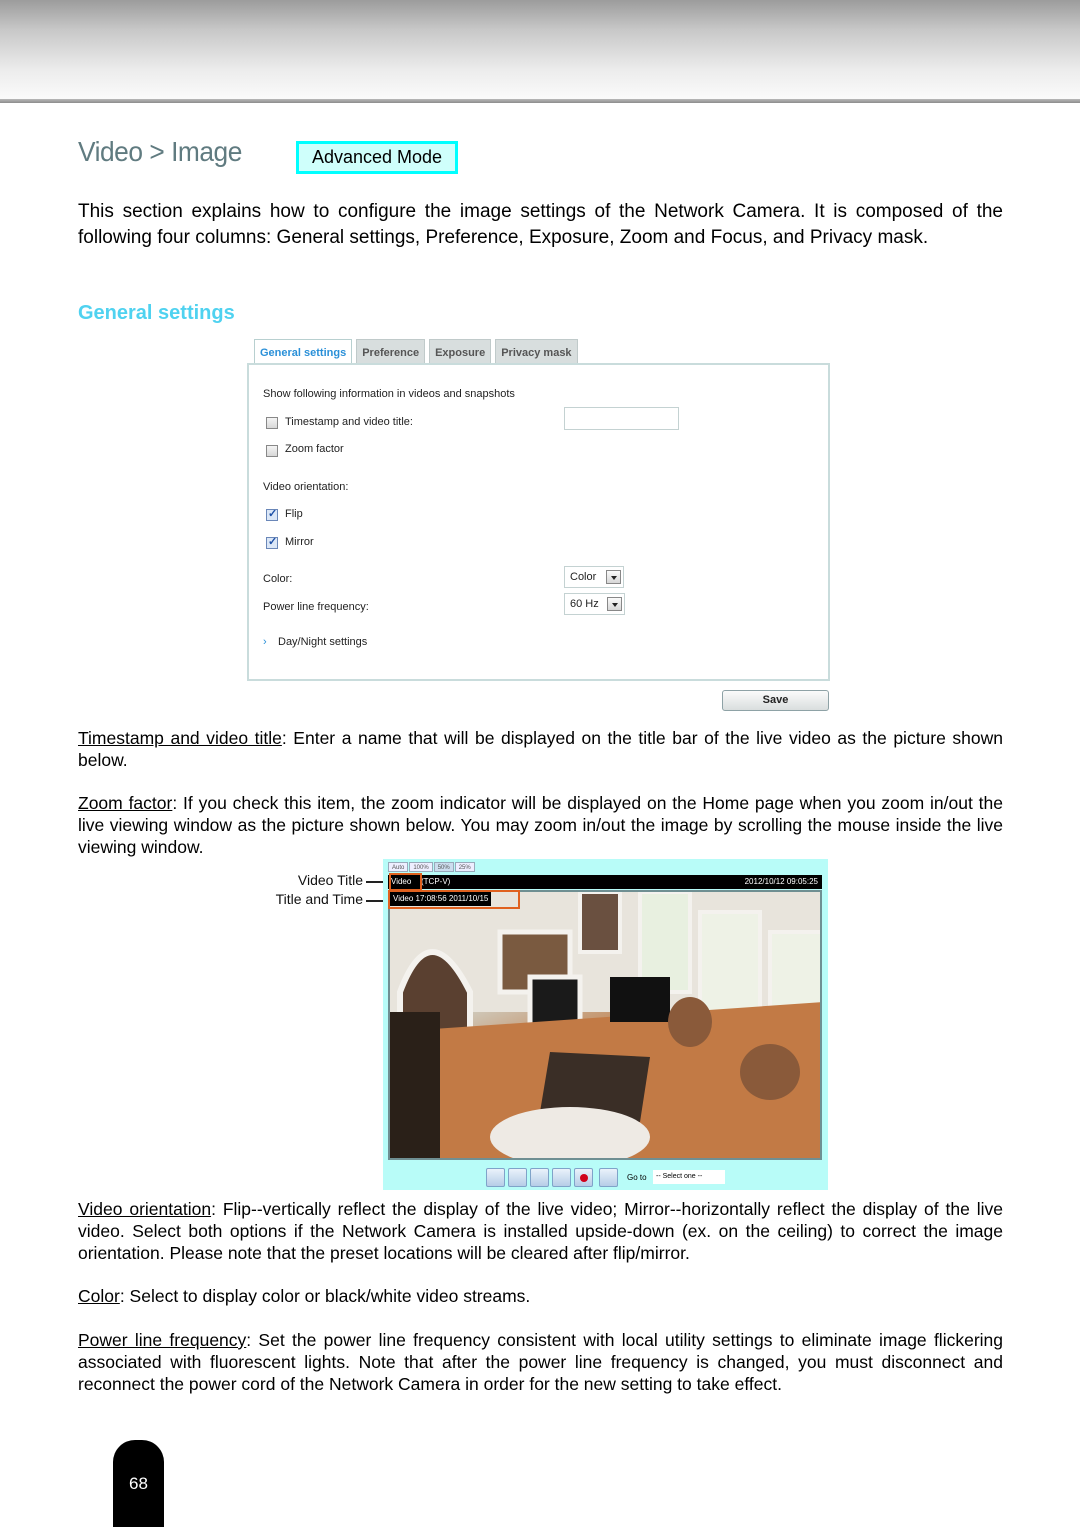 This screenshot has width=1080, height=1527. What do you see at coordinates (294, 514) in the screenshot?
I see `flip-label: Flip` at bounding box center [294, 514].